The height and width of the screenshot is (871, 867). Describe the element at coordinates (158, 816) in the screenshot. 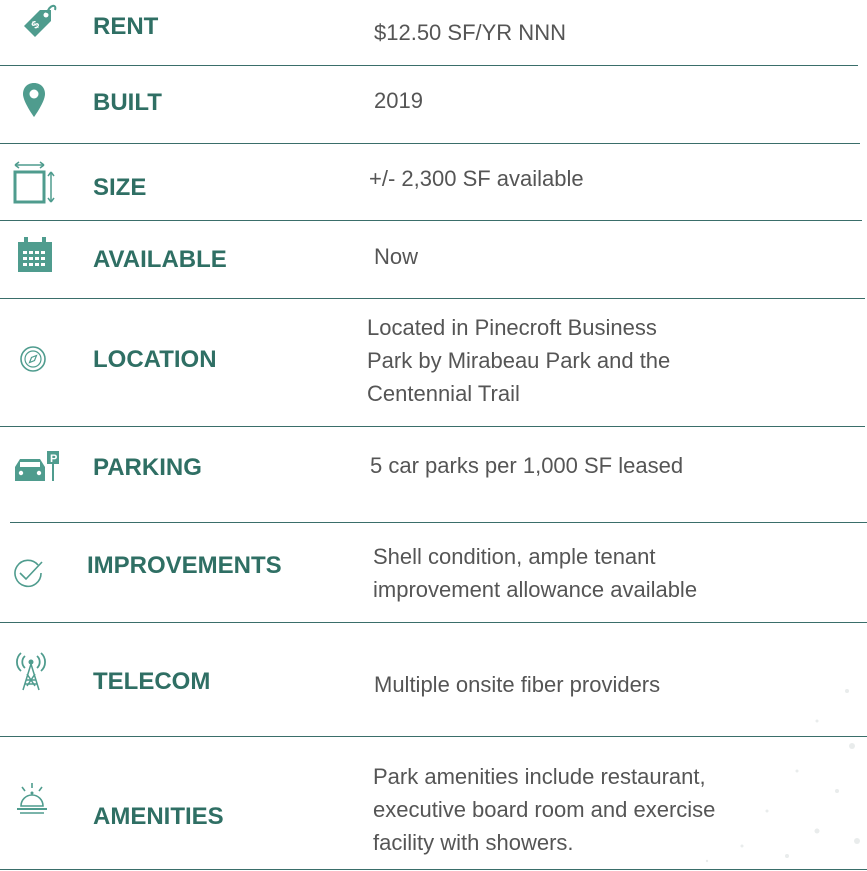

I see `amenities-label: AMENITIES` at that location.